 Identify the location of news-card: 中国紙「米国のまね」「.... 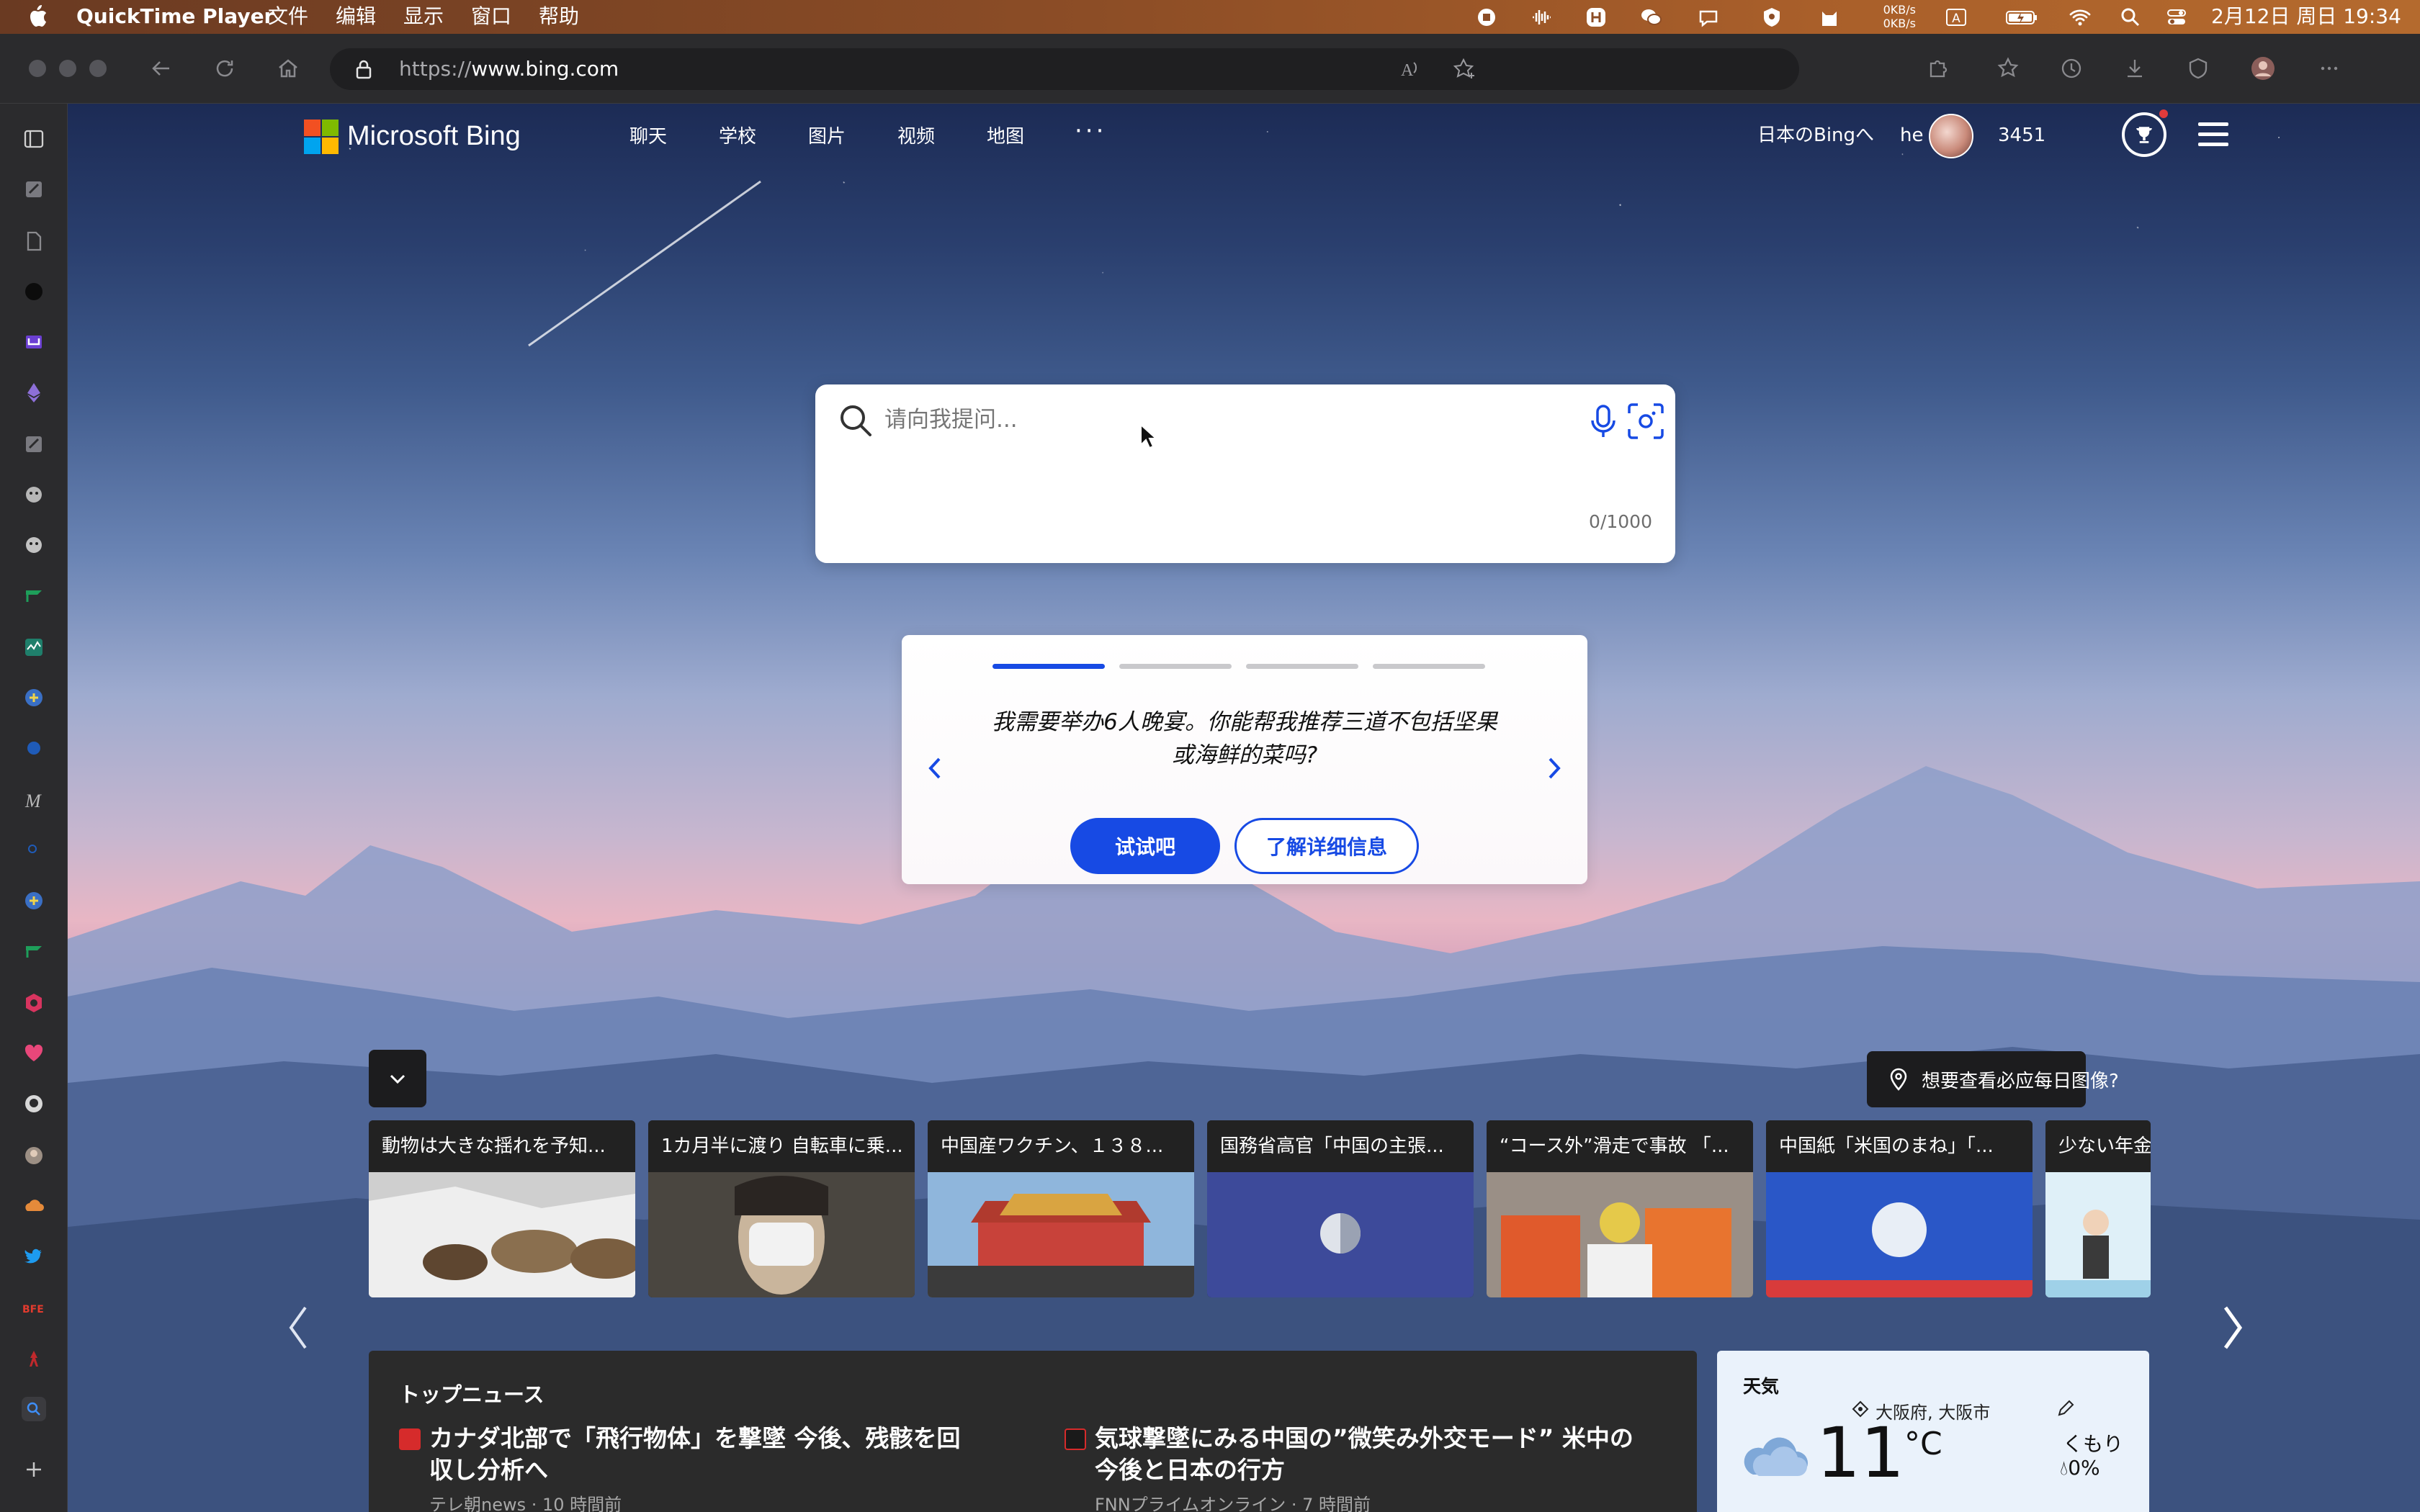
(1900, 1208).